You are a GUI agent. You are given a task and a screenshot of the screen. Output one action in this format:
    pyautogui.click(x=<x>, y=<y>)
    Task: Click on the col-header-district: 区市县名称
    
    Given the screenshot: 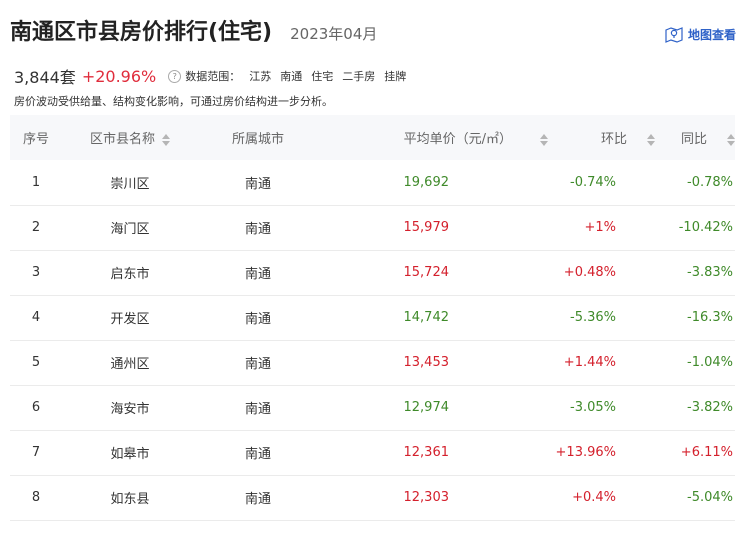 What is the action you would take?
    pyautogui.click(x=130, y=137)
    